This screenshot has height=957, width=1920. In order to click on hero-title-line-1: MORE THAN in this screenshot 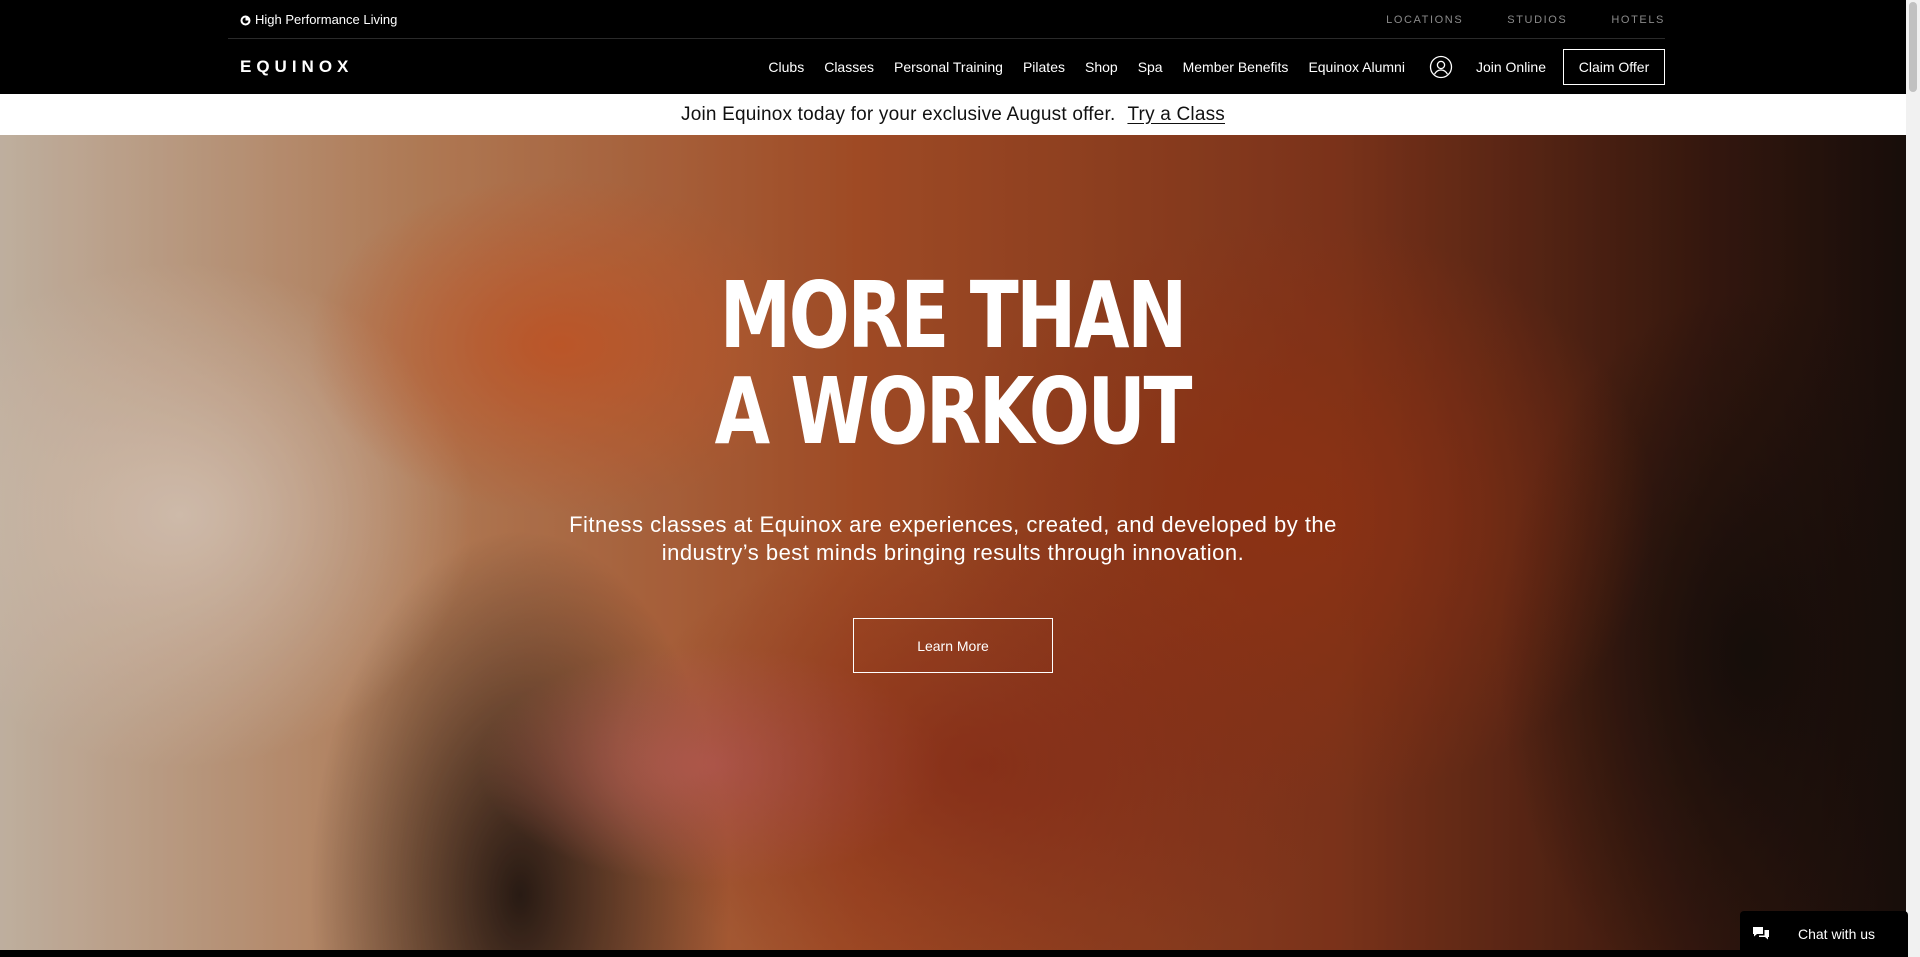, I will do `click(953, 315)`.